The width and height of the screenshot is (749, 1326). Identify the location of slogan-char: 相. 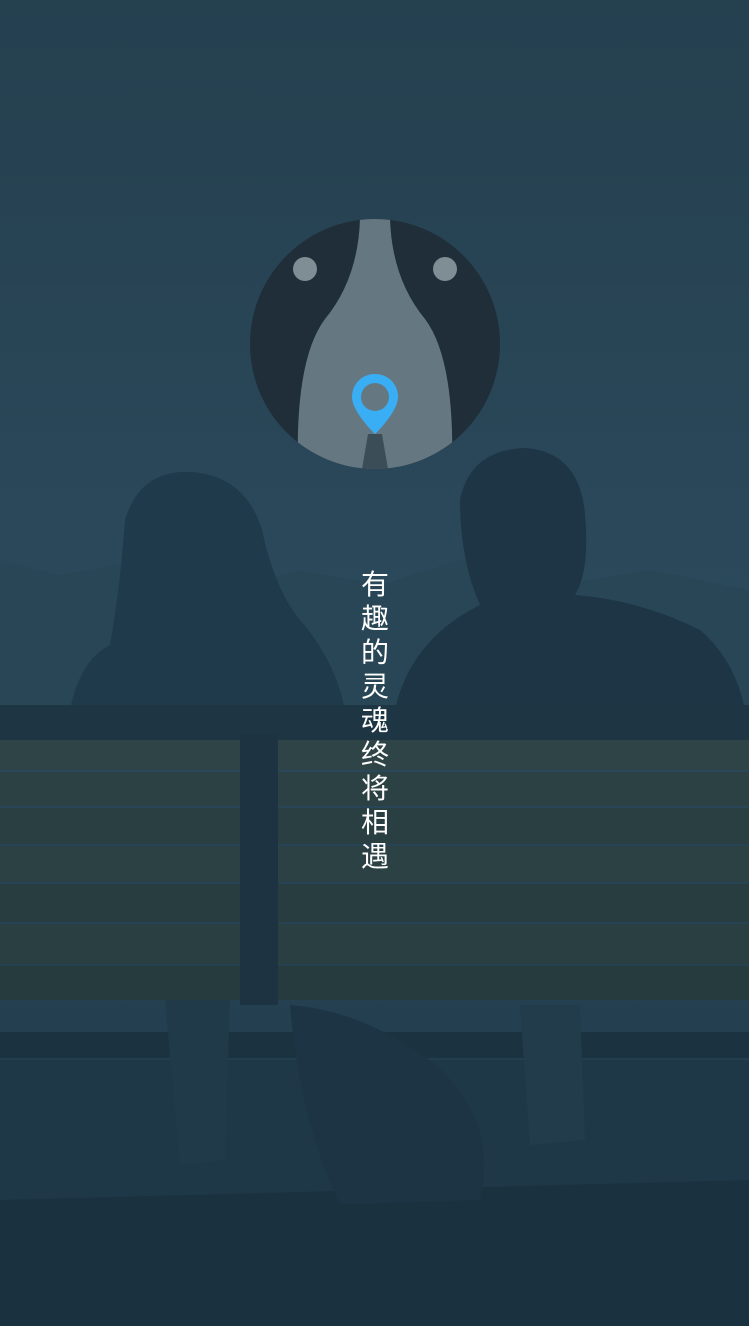
(374, 822).